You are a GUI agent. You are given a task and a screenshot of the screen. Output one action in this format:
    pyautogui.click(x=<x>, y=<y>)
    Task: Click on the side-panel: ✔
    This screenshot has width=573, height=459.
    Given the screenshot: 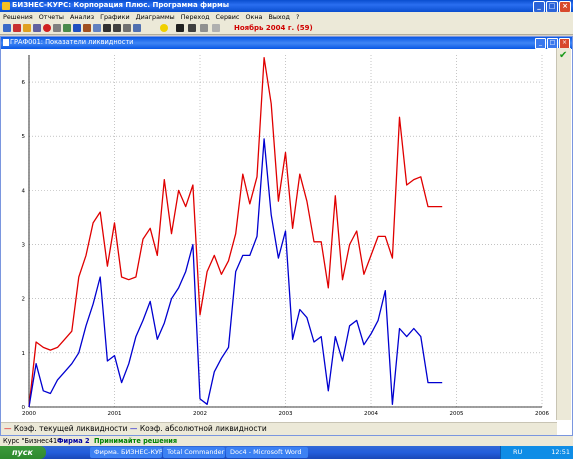 What is the action you would take?
    pyautogui.click(x=563, y=234)
    